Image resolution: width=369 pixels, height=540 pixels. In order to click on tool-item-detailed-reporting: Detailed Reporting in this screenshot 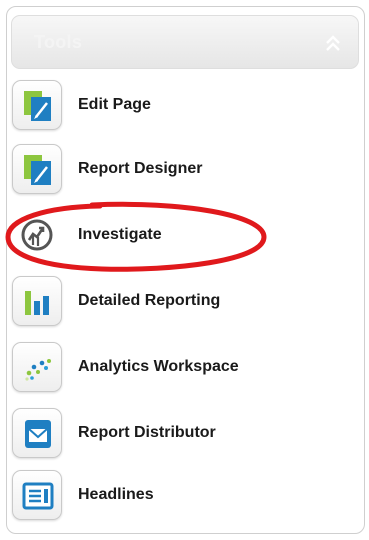, I will do `click(177, 304)`.